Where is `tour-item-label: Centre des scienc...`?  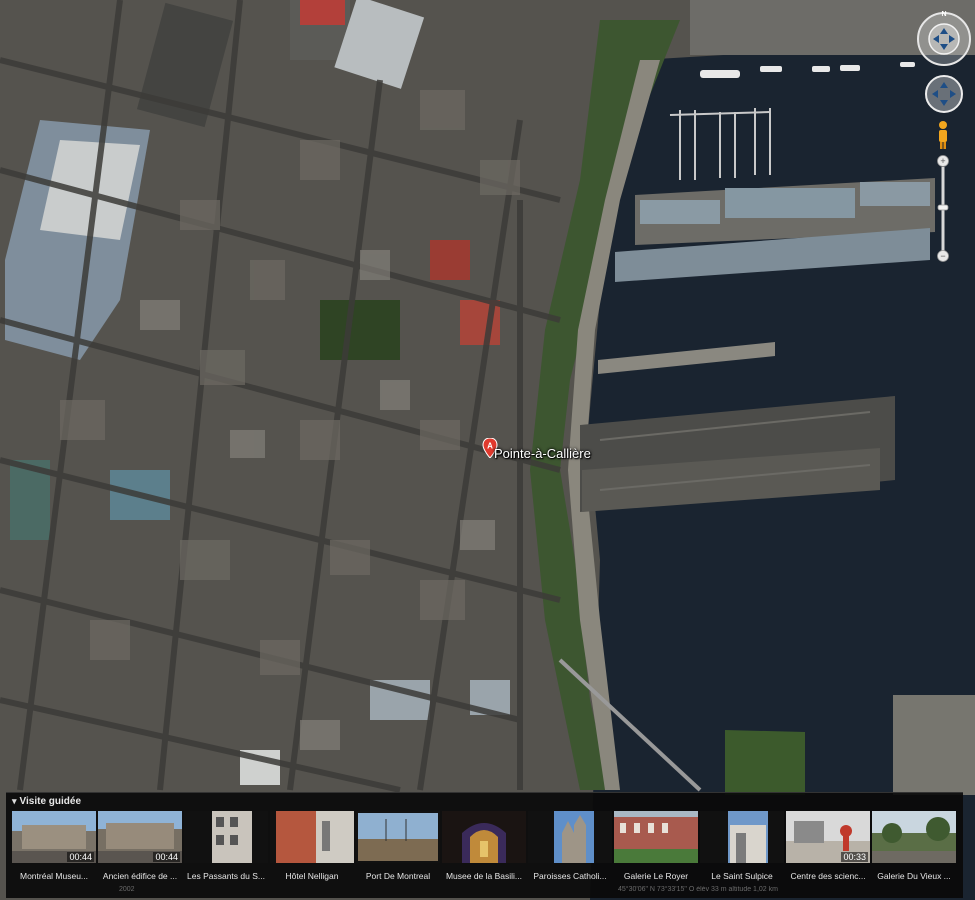
tour-item-label: Centre des scienc... is located at coordinates (828, 876).